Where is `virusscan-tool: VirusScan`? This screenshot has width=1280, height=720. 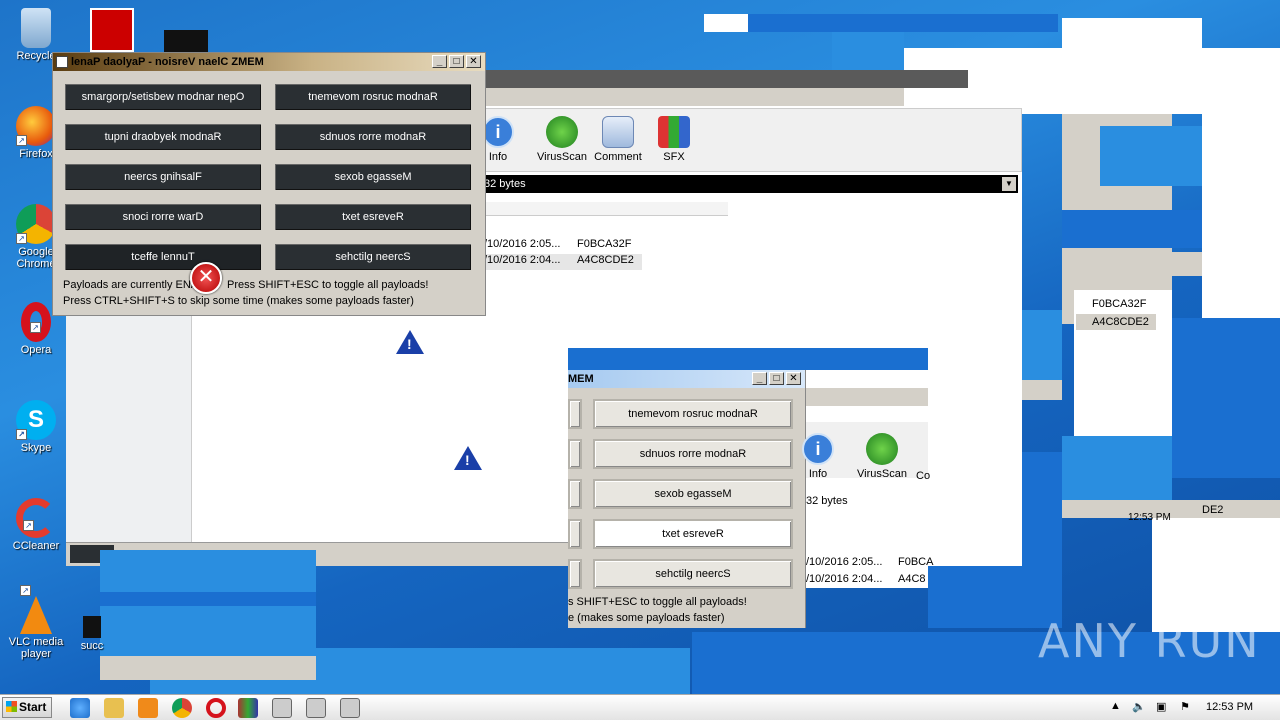
virusscan-tool: VirusScan is located at coordinates (562, 139).